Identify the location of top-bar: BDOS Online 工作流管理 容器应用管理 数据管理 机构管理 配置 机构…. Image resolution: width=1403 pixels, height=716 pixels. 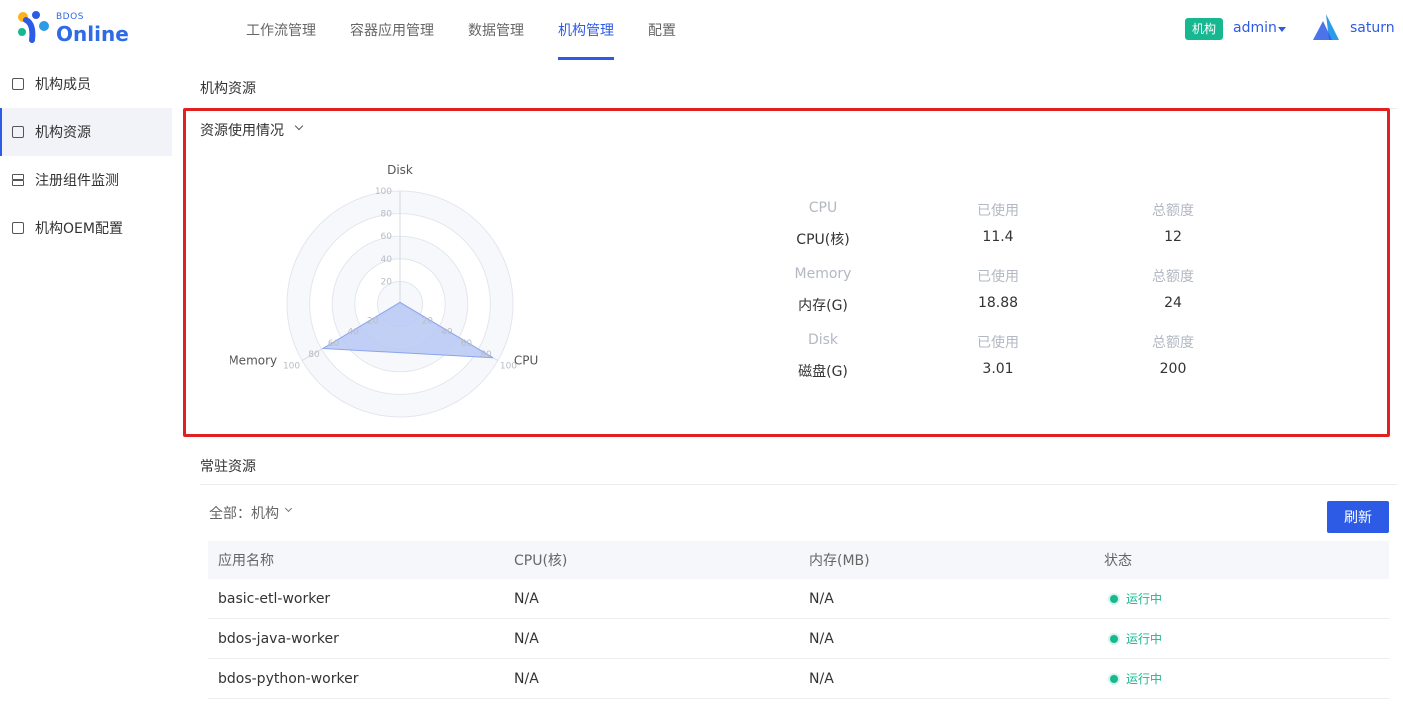
(701, 30).